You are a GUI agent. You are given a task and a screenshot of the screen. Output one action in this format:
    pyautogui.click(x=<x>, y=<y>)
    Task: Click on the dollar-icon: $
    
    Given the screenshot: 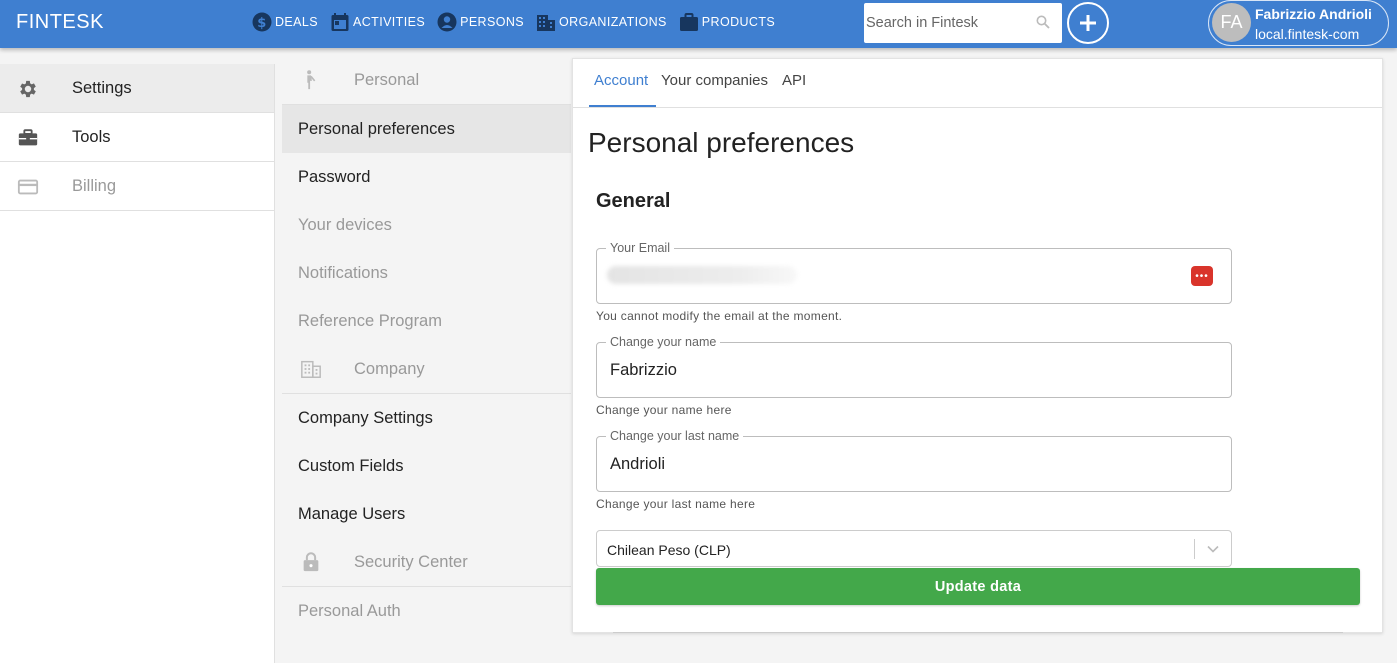 What is the action you would take?
    pyautogui.click(x=262, y=22)
    